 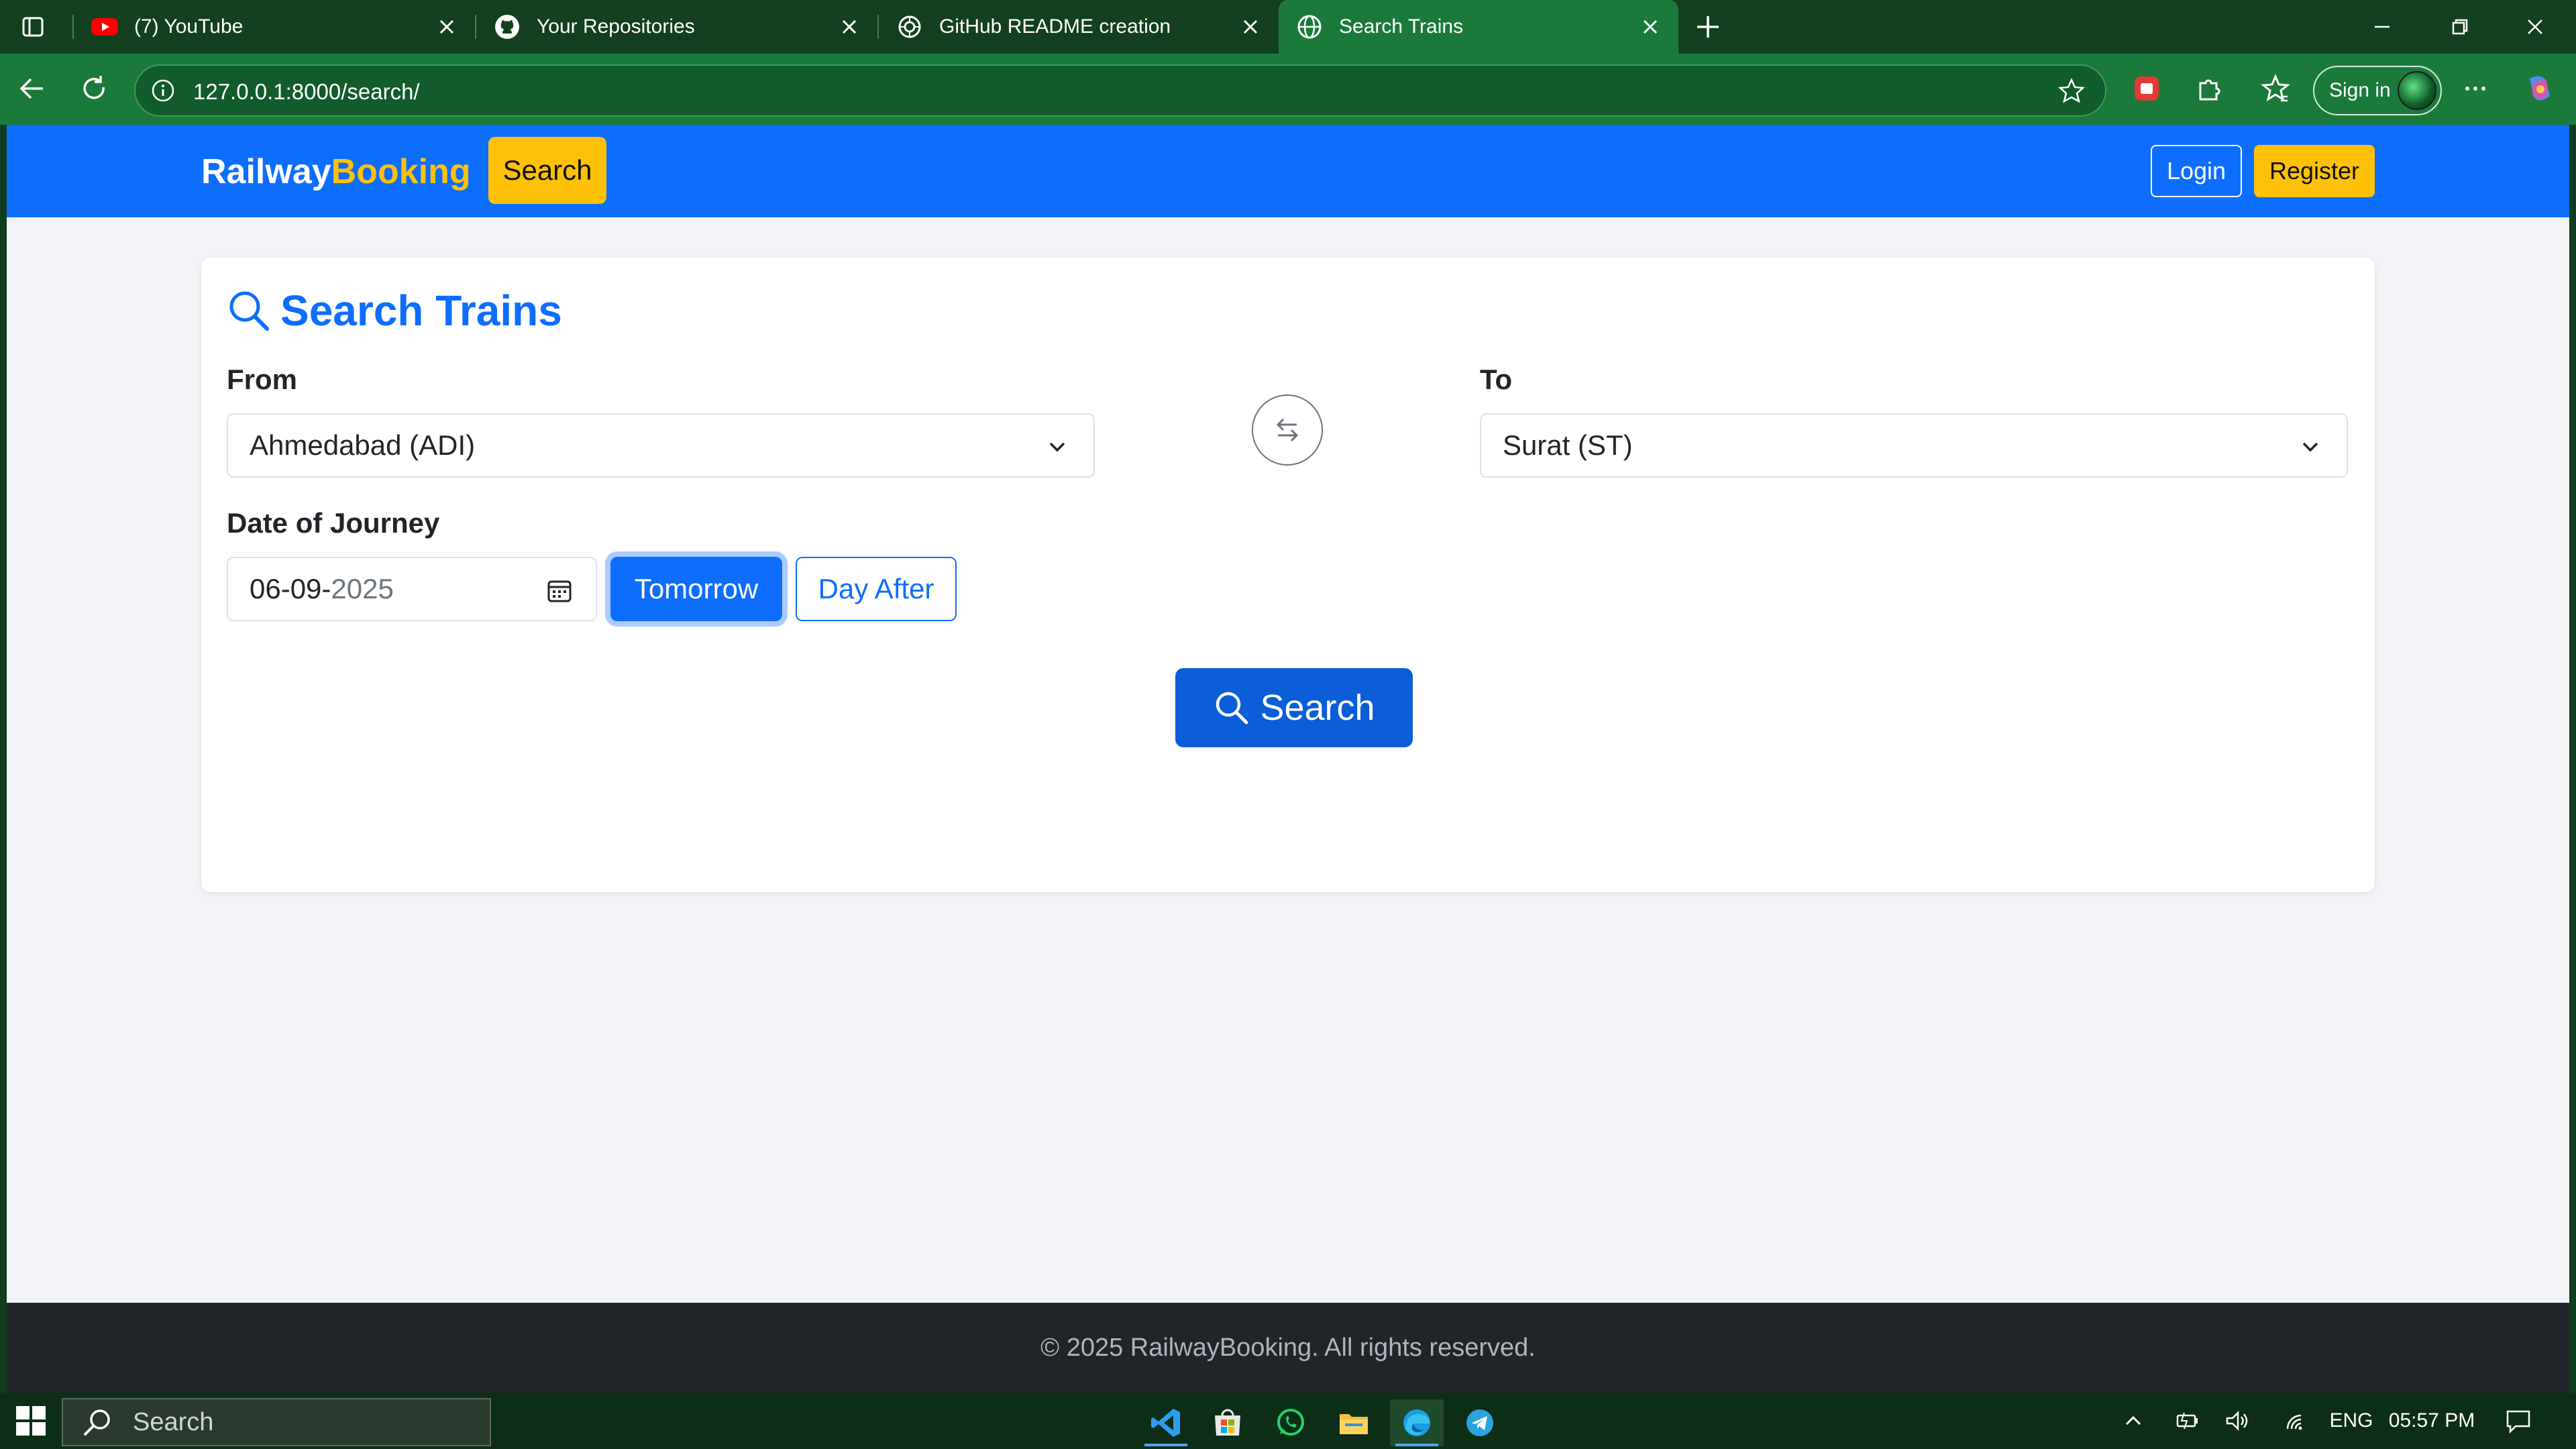 I want to click on notifications-icon, so click(x=2518, y=1421).